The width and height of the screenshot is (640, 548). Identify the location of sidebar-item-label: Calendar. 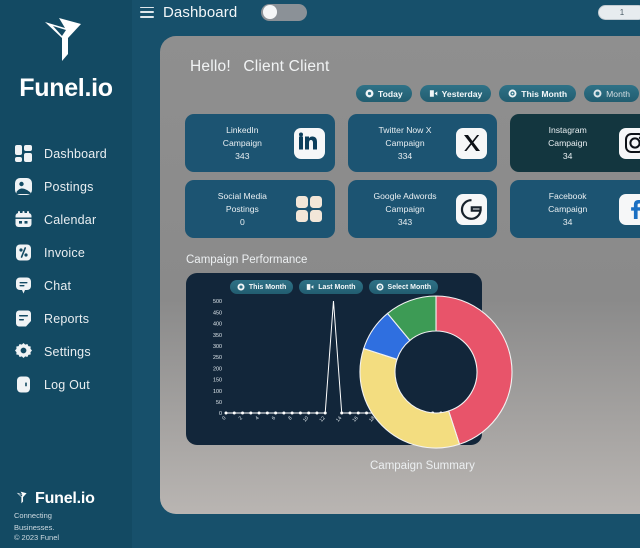
(70, 219).